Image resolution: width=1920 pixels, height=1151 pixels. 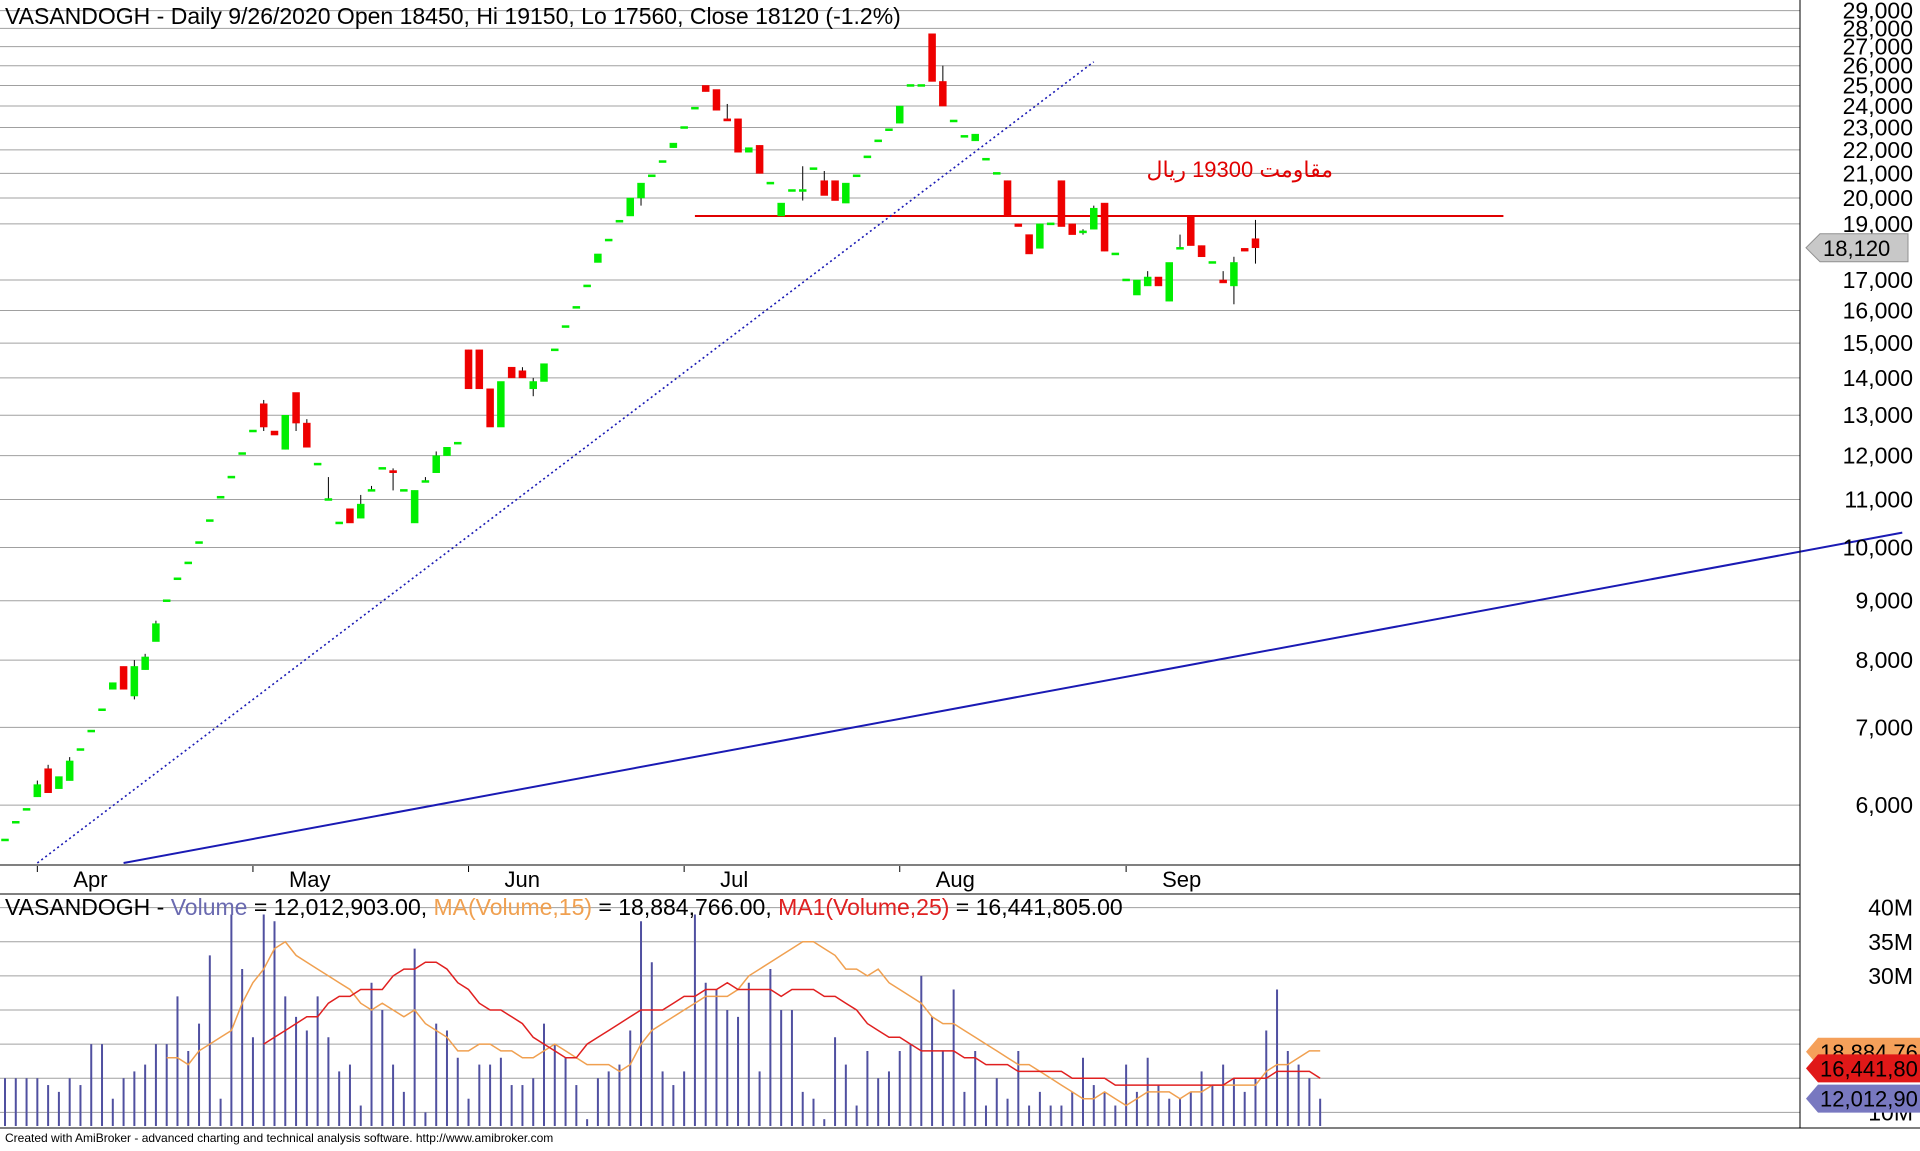 What do you see at coordinates (1878, 12) in the screenshot?
I see `price-tick-label: 29,000` at bounding box center [1878, 12].